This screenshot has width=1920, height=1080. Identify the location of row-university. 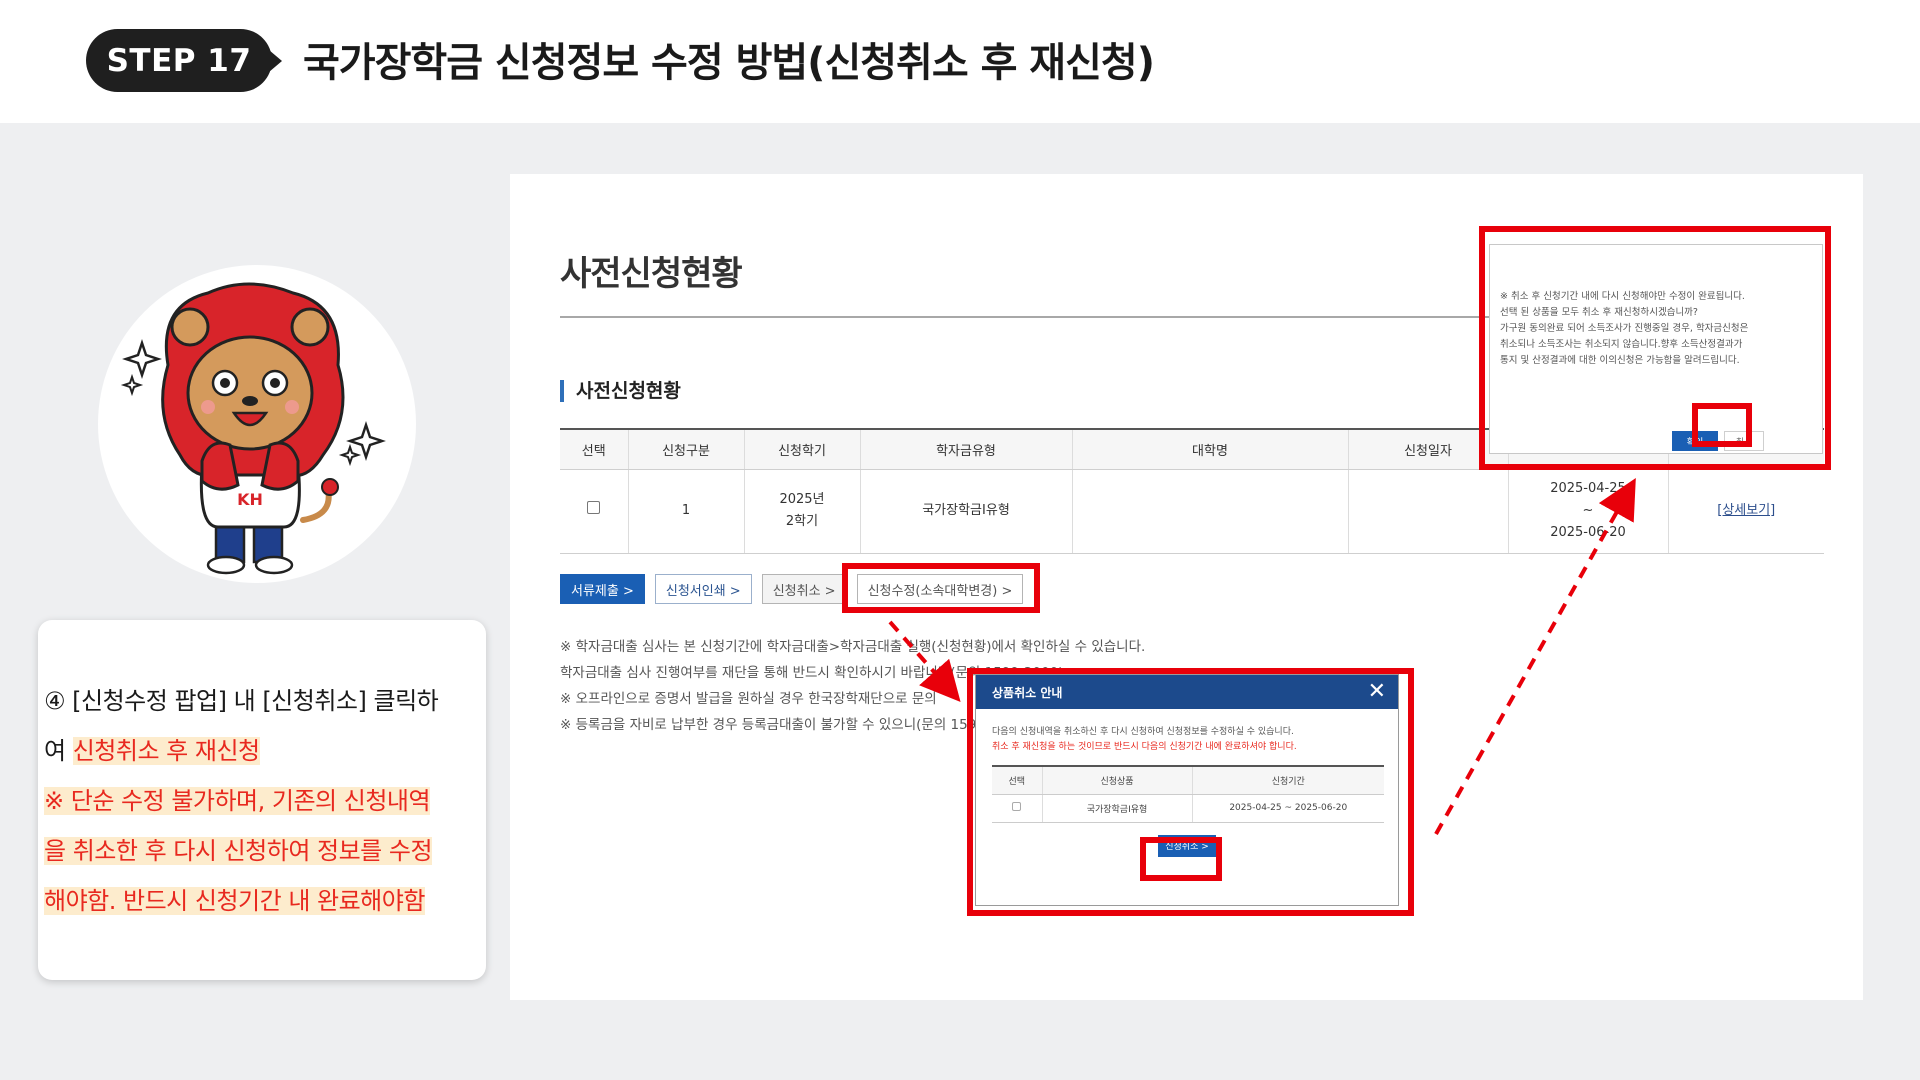
(1210, 511).